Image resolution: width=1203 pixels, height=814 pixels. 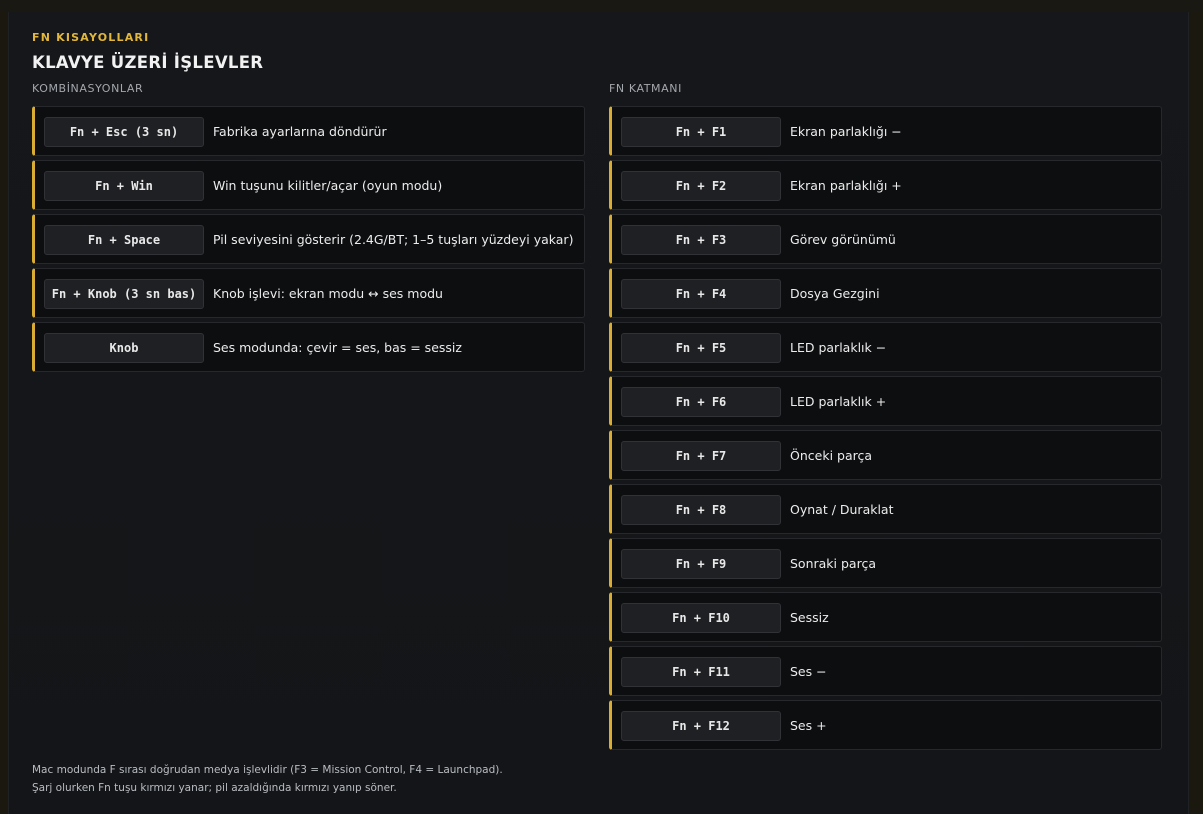 What do you see at coordinates (701, 186) in the screenshot?
I see `key-combo-chip: Fn + F2` at bounding box center [701, 186].